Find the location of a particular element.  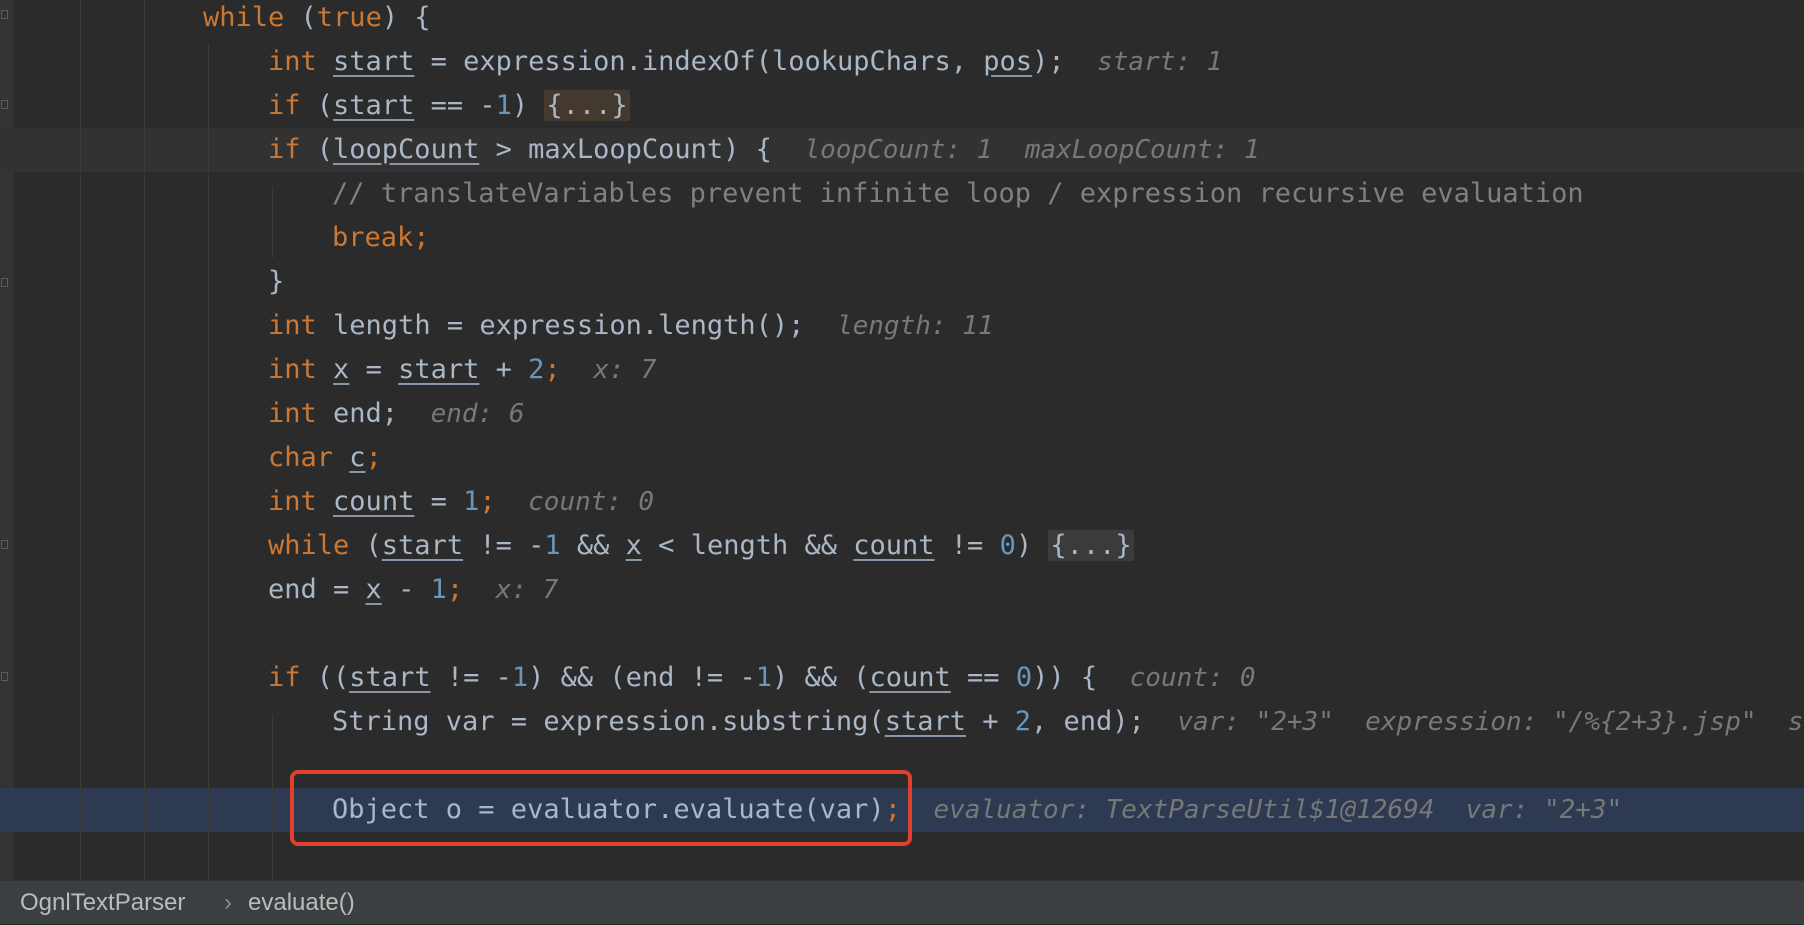

code-text: != - is located at coordinates (504, 545).